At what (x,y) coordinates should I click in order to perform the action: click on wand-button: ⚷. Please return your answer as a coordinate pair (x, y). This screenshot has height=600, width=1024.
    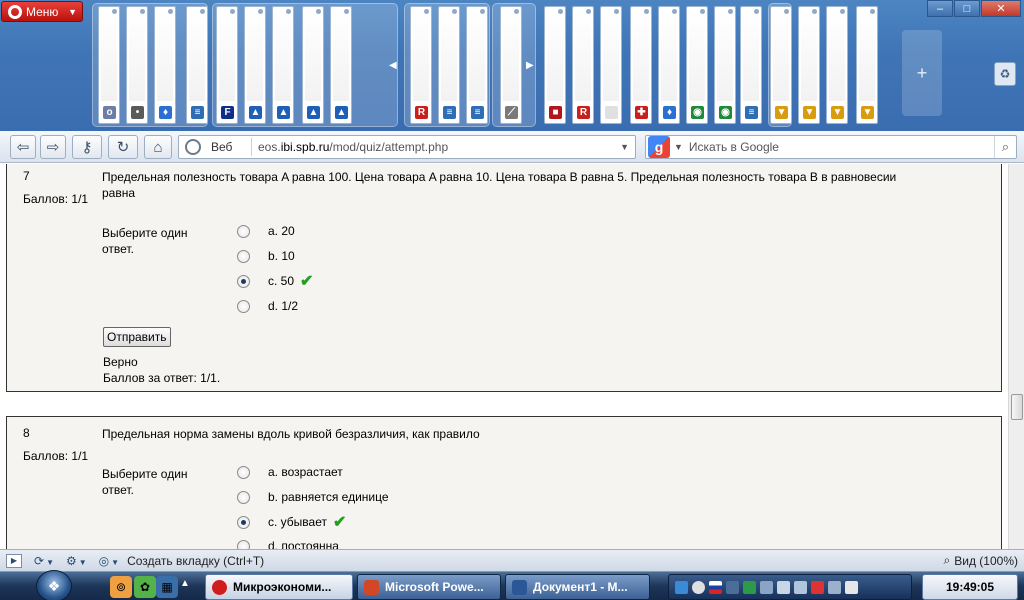
    Looking at the image, I should click on (87, 147).